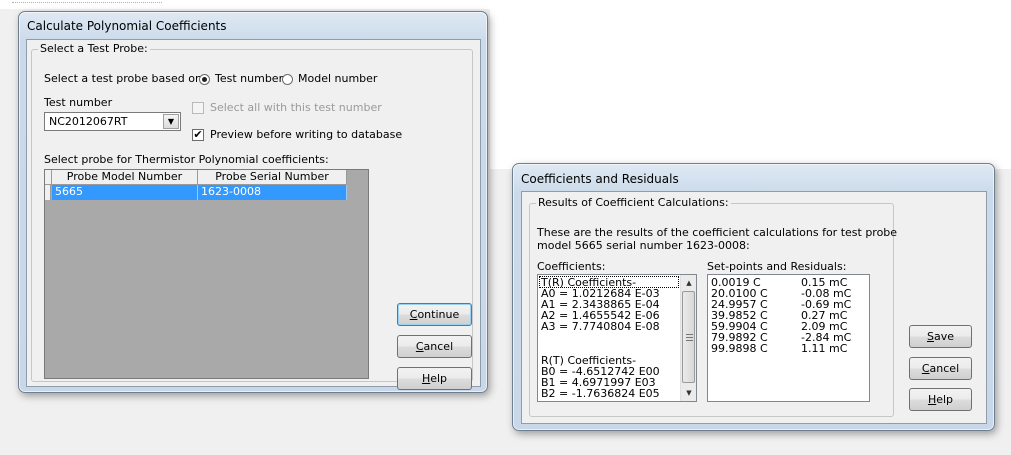 The width and height of the screenshot is (1011, 455). Describe the element at coordinates (739, 348) in the screenshot. I see `setpoint-temp: 99.9898 C` at that location.